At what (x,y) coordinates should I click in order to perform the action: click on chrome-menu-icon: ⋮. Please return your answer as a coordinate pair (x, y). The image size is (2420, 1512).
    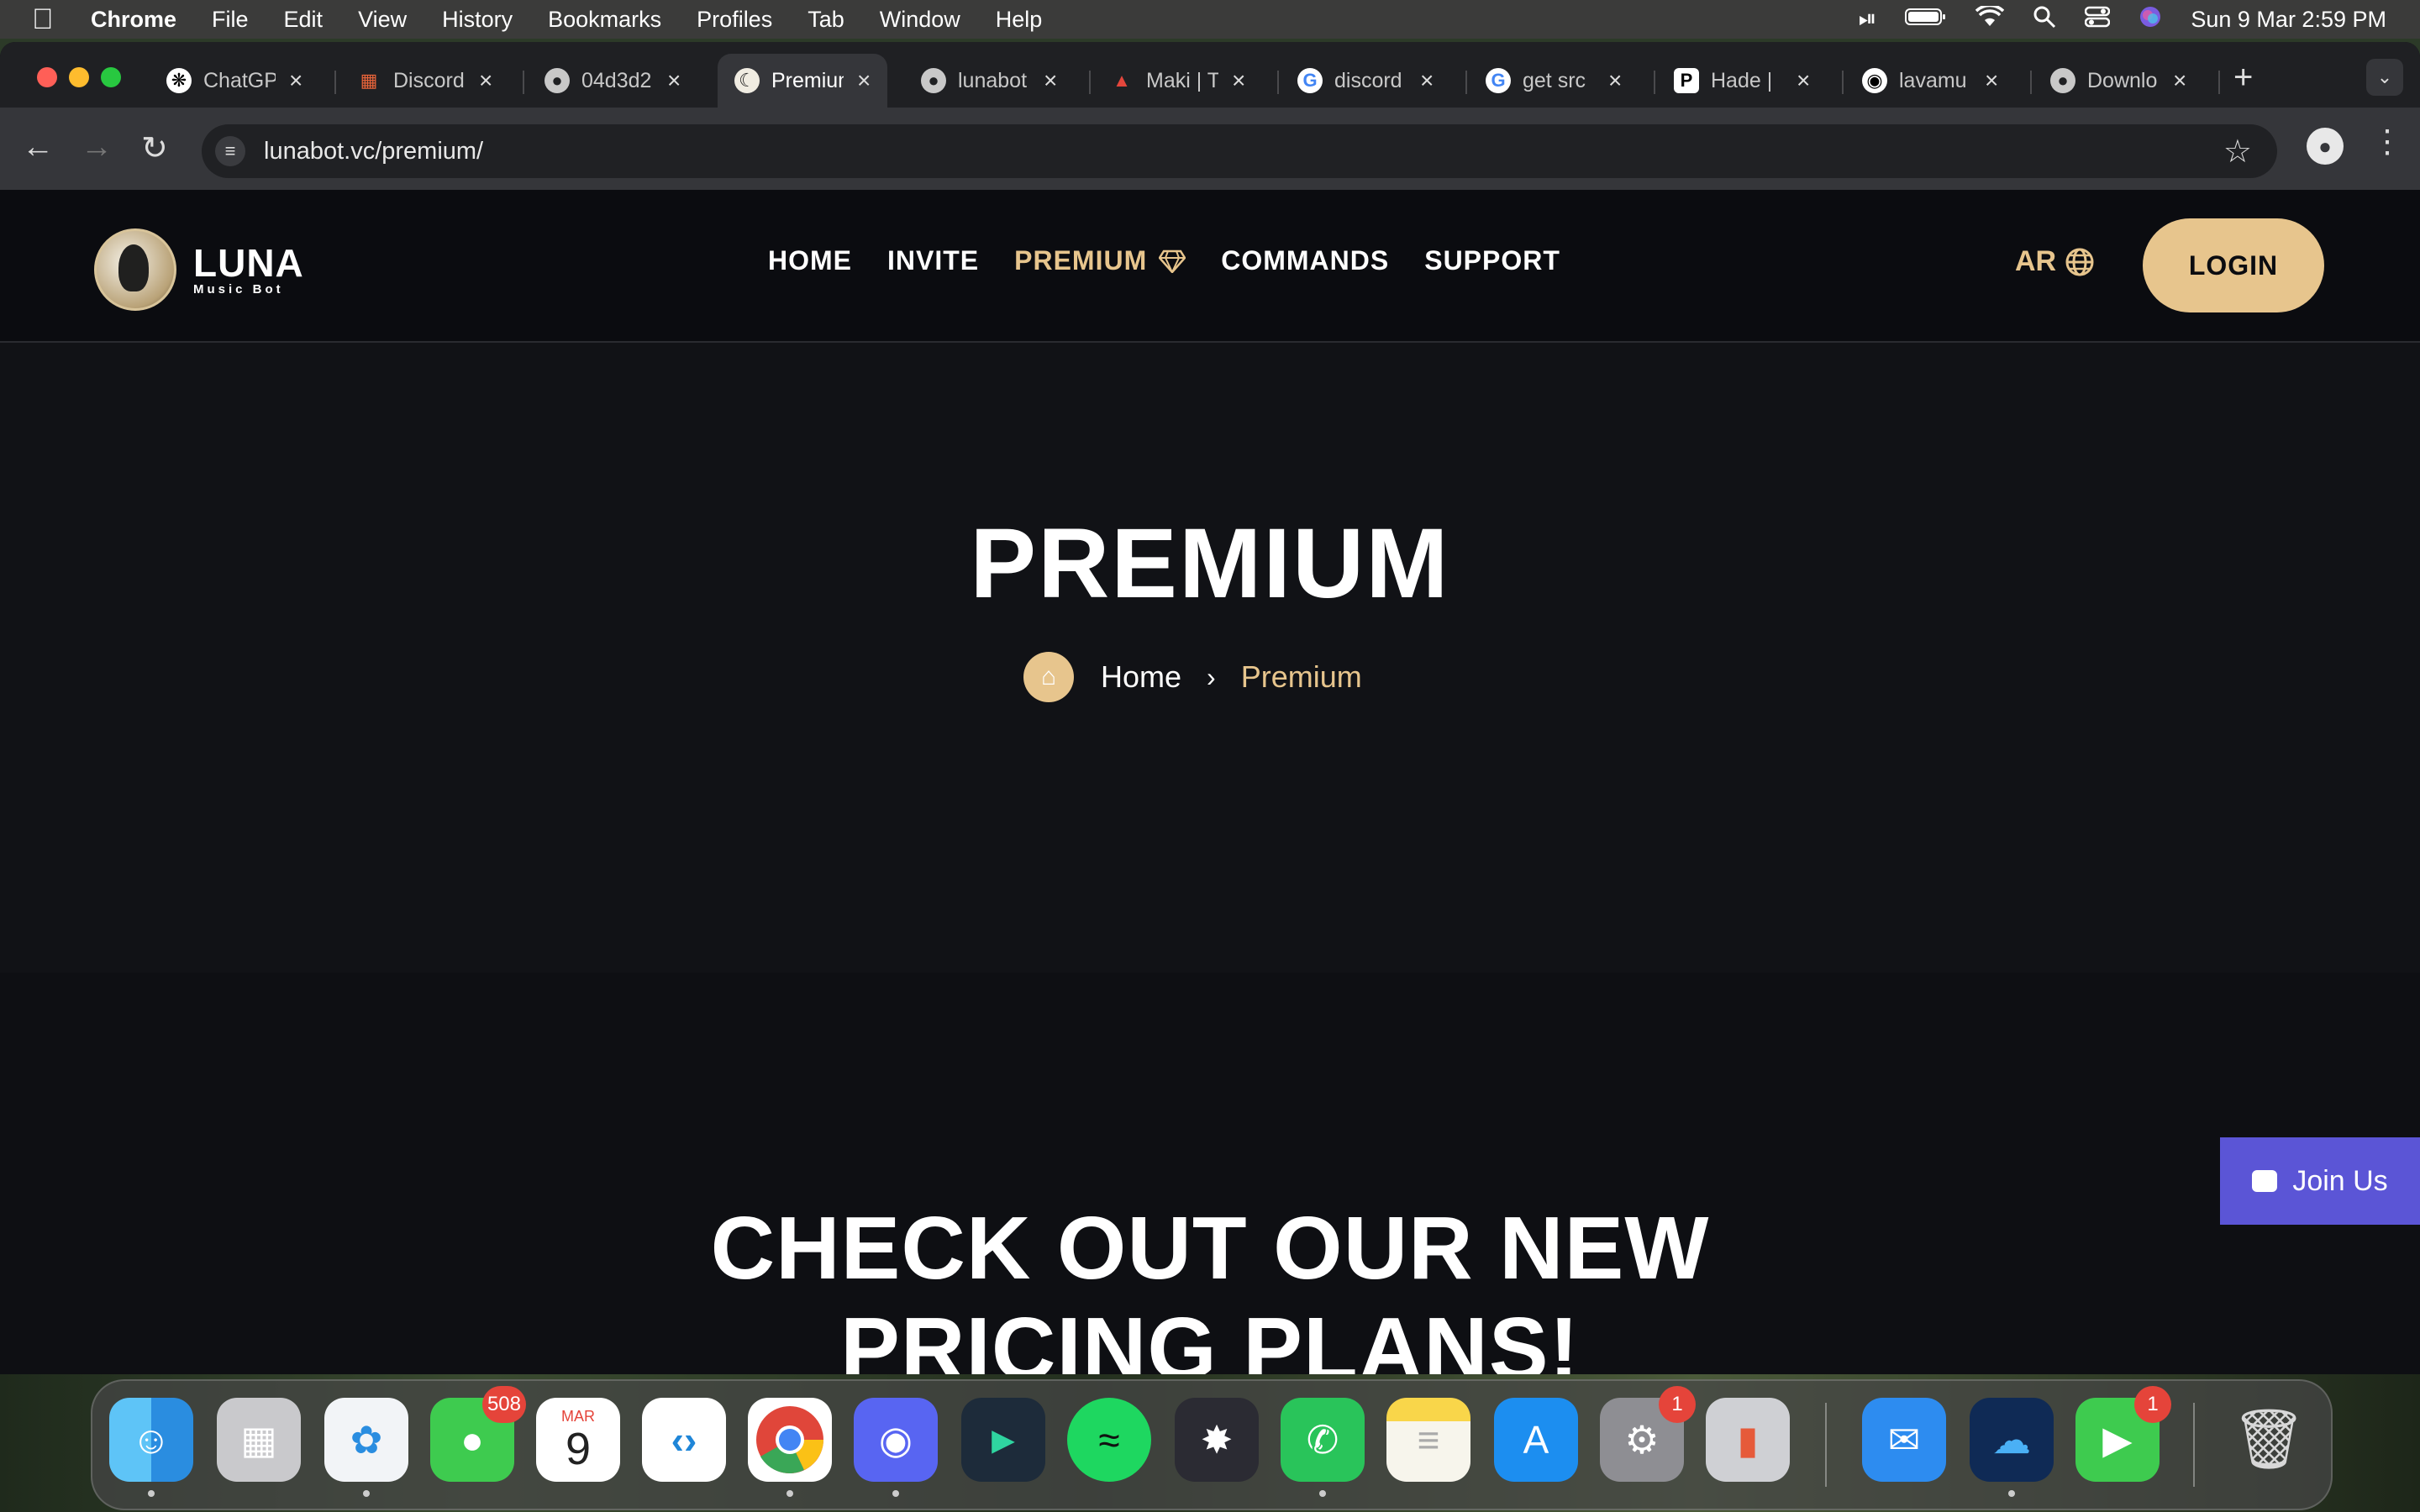
    Looking at the image, I should click on (2387, 141).